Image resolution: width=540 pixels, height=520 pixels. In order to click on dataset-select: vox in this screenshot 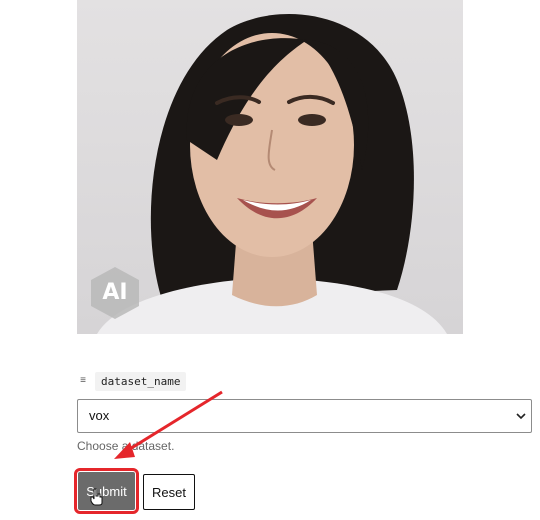, I will do `click(304, 416)`.